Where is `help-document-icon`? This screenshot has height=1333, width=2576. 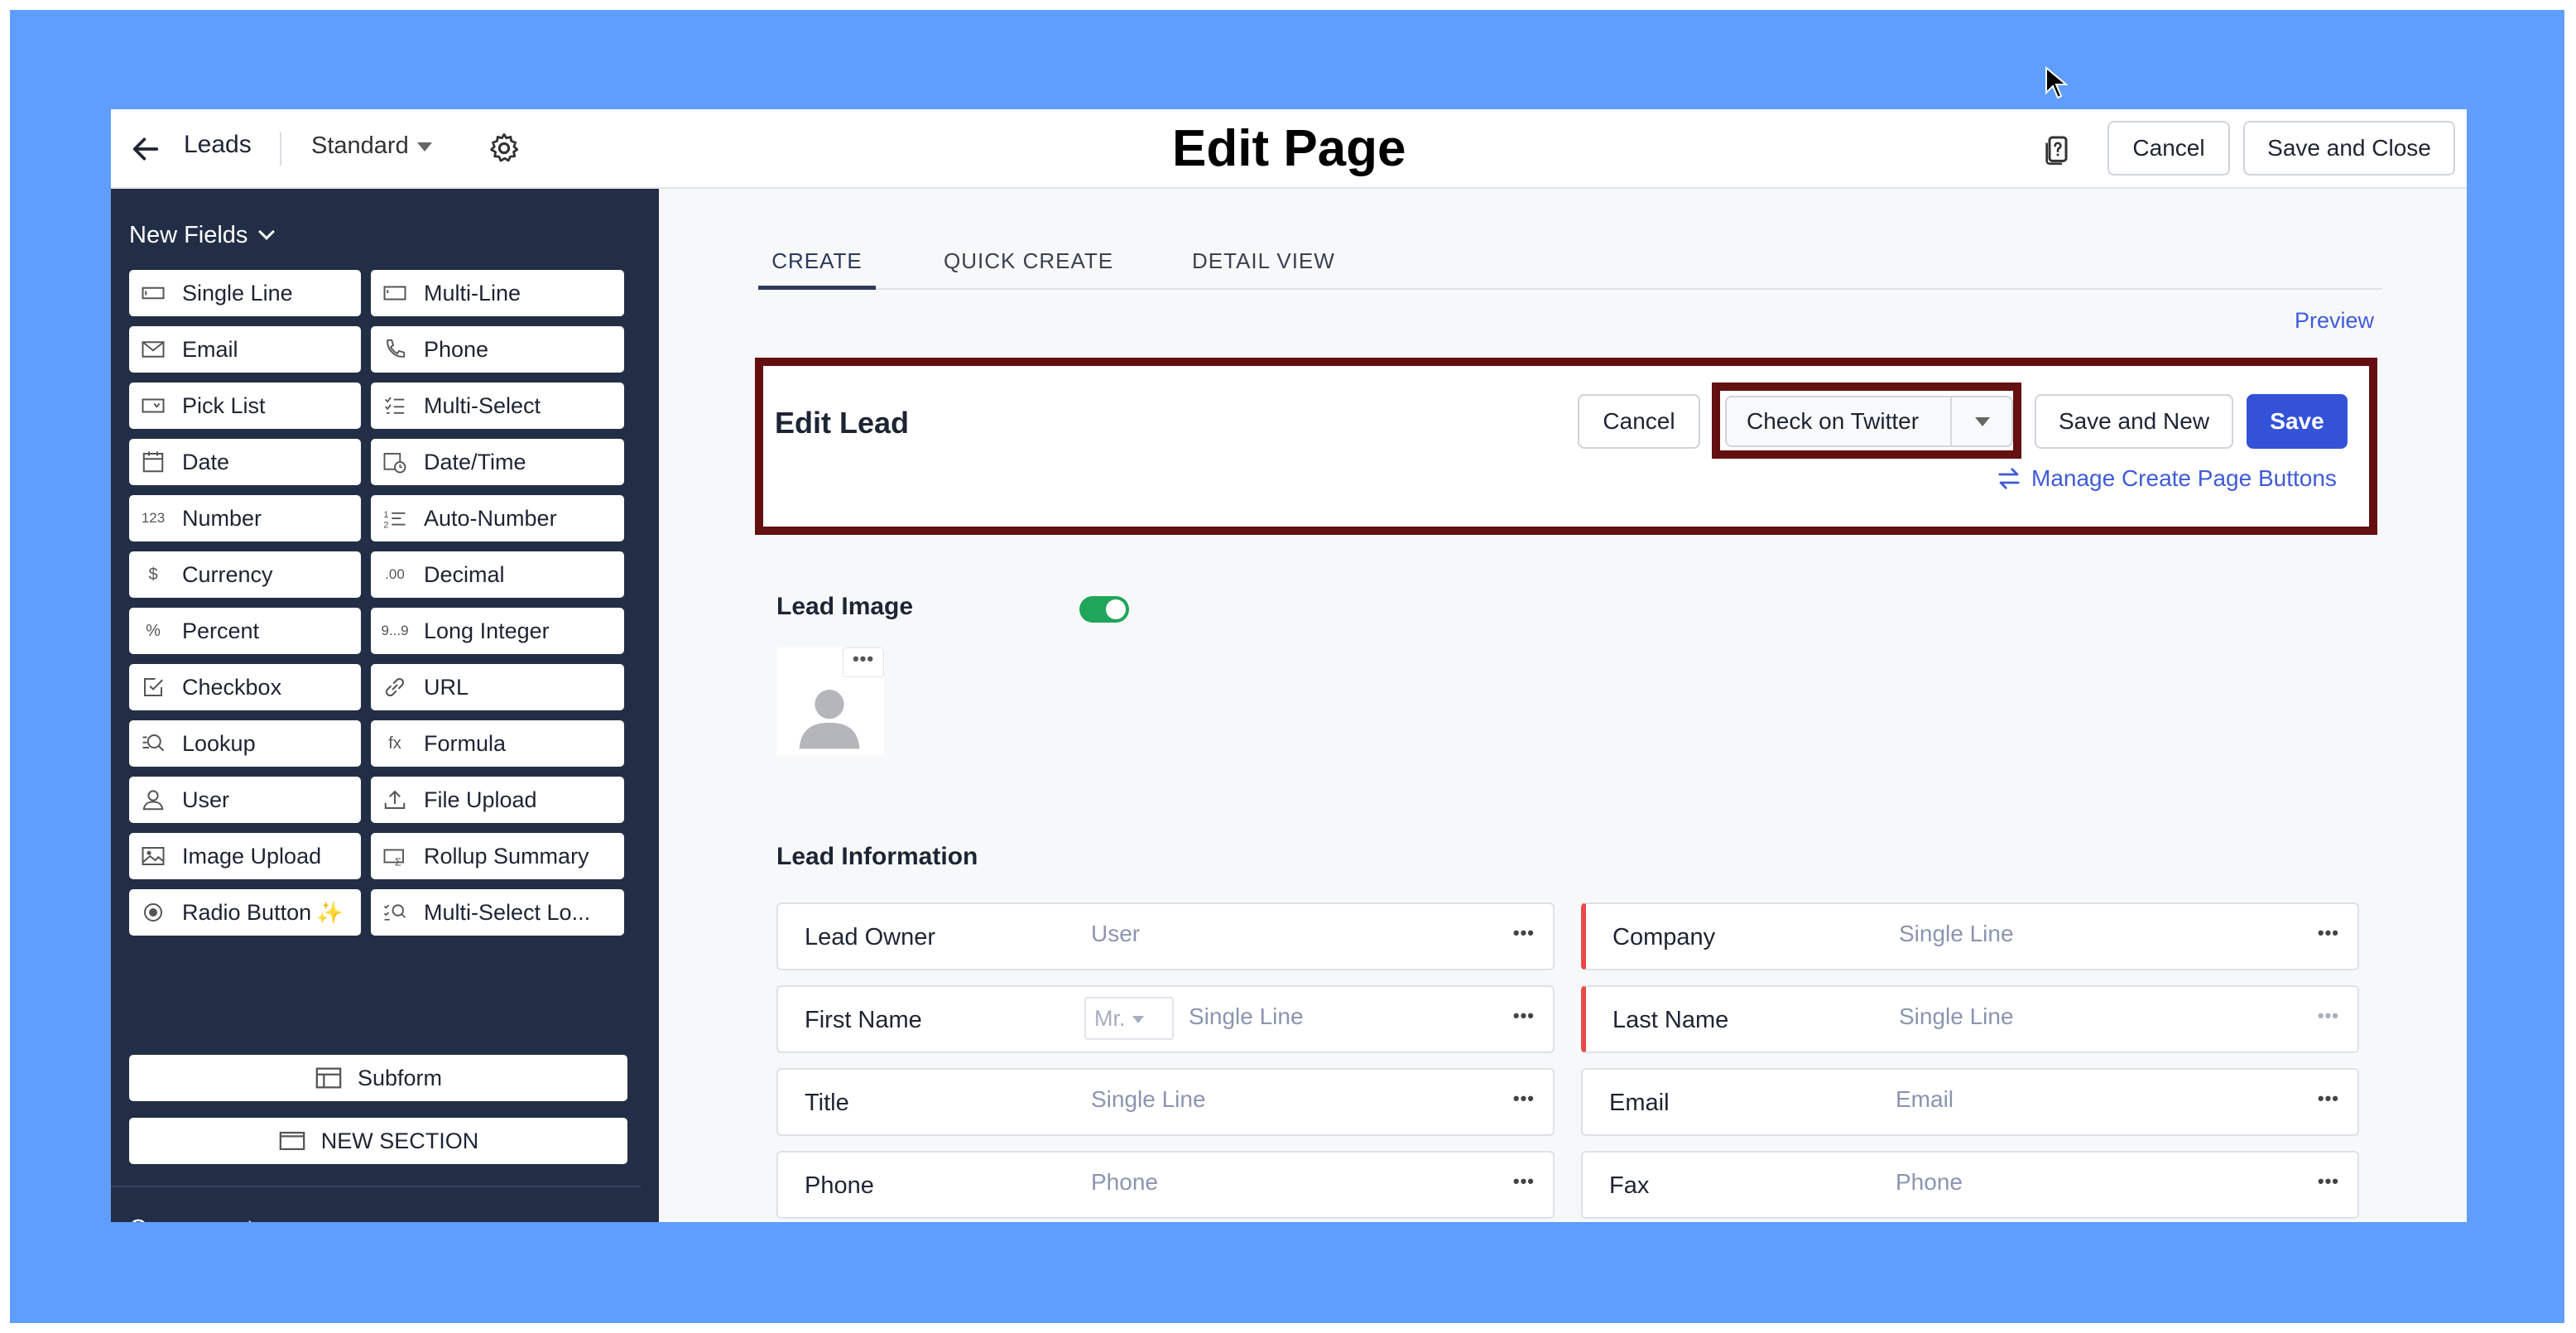
help-document-icon is located at coordinates (2057, 149).